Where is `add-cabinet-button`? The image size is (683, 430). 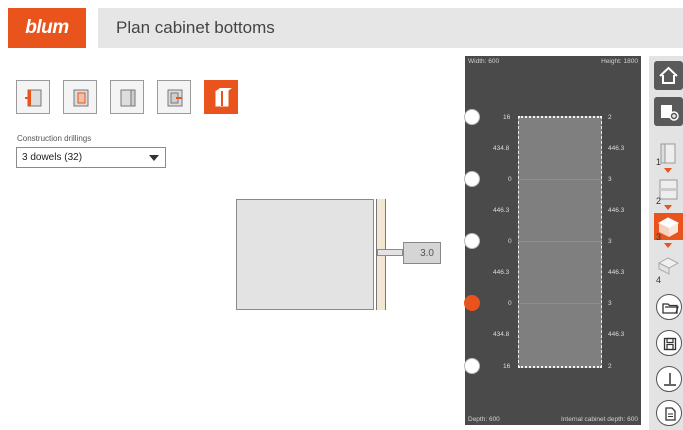 add-cabinet-button is located at coordinates (668, 111).